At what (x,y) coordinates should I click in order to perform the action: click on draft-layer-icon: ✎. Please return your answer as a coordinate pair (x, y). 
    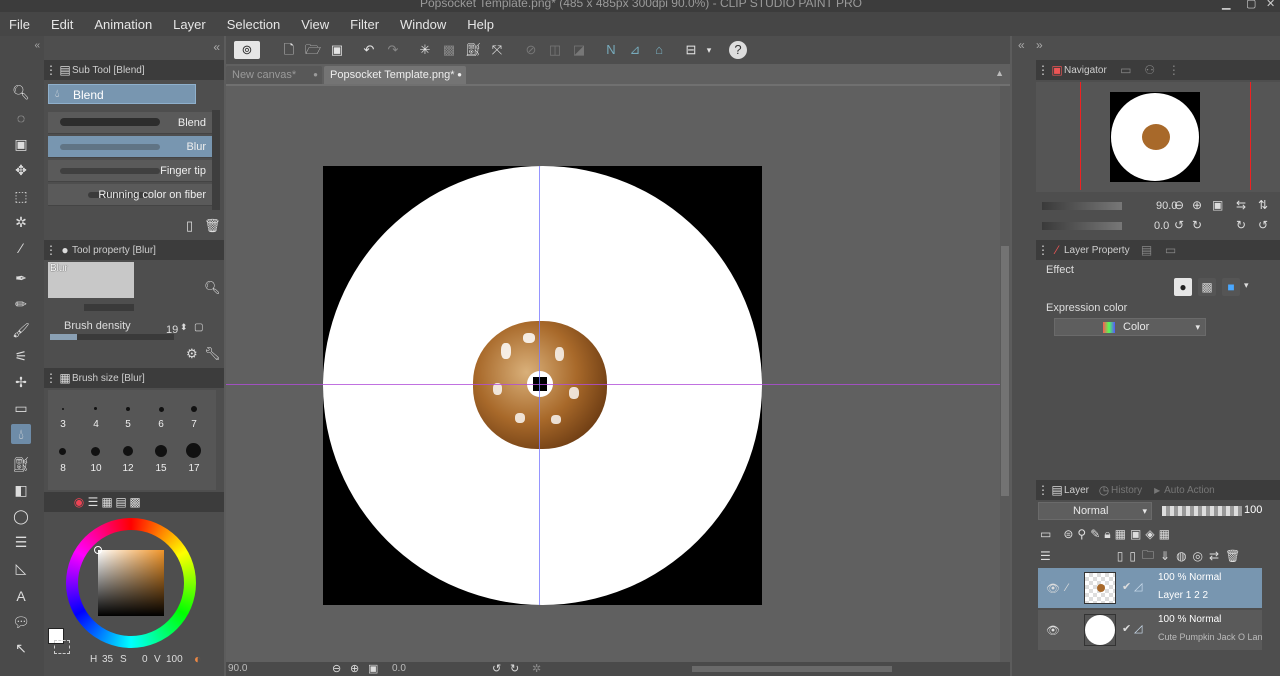
    Looking at the image, I should click on (1095, 534).